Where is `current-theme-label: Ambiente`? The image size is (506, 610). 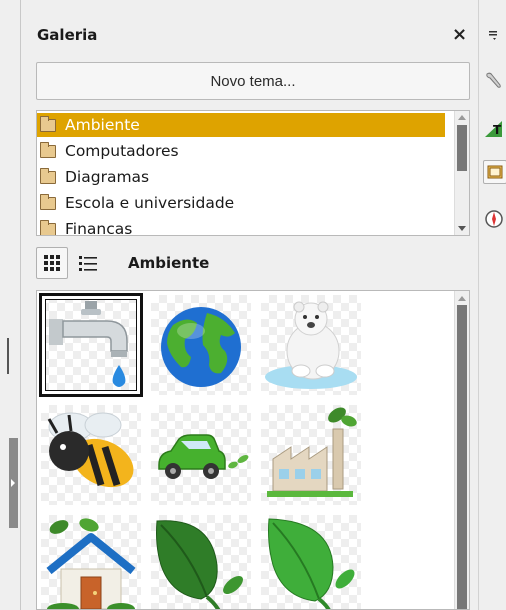
current-theme-label: Ambiente is located at coordinates (169, 263).